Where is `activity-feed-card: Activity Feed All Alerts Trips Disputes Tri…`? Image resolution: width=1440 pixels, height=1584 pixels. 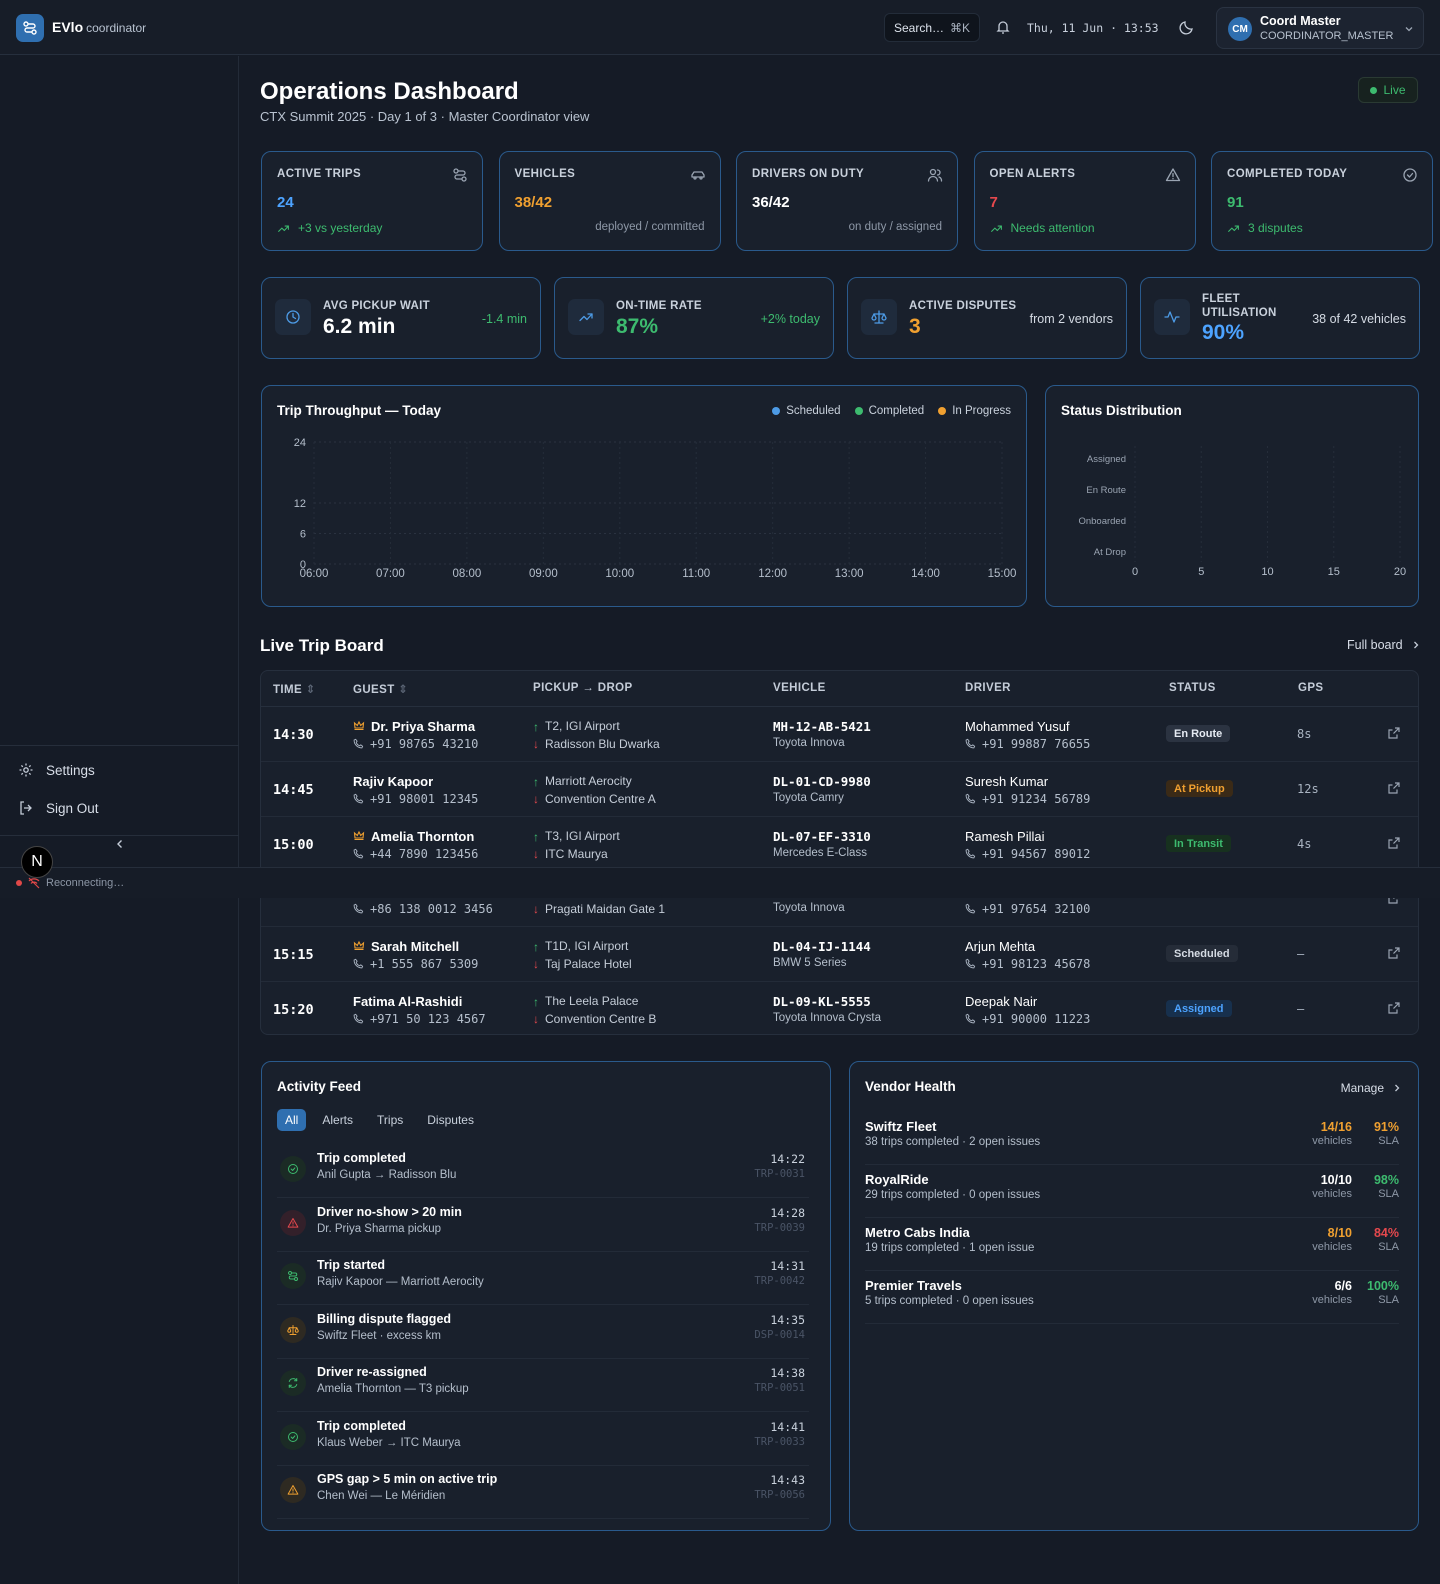 activity-feed-card: Activity Feed All Alerts Trips Disputes Tri… is located at coordinates (546, 1296).